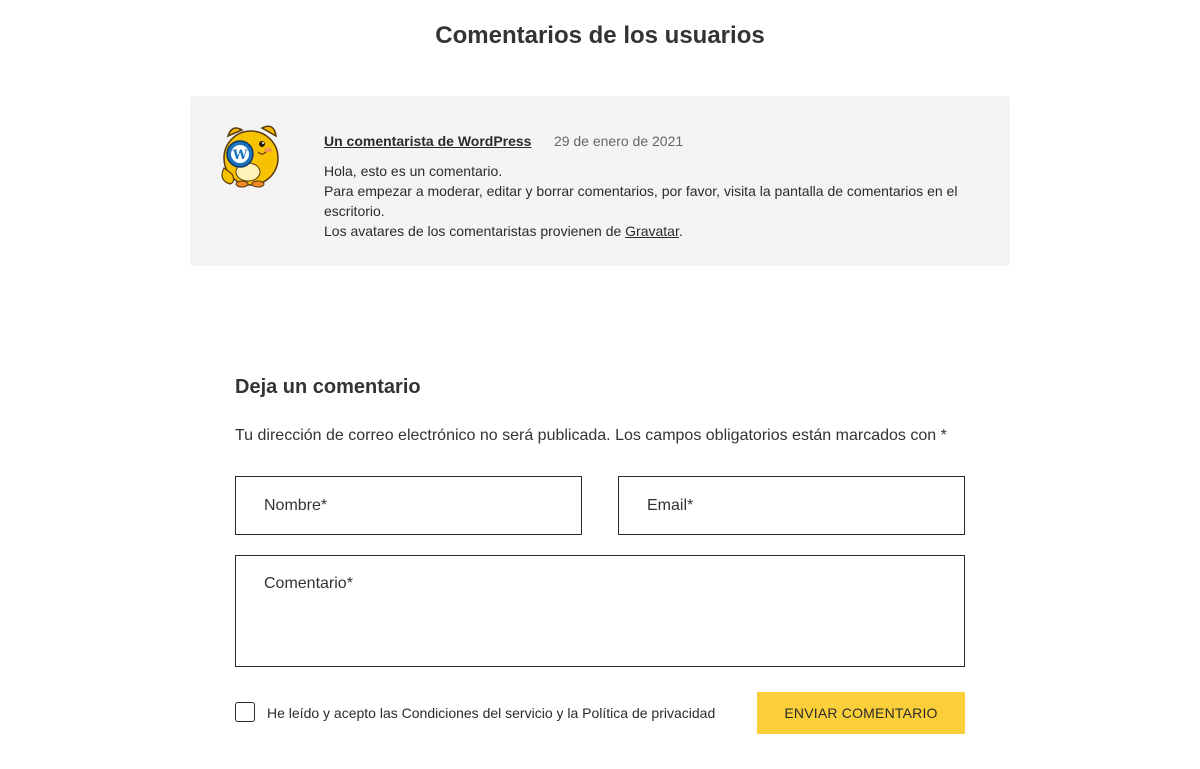 The image size is (1200, 769). Describe the element at coordinates (791, 505) in the screenshot. I see `email-field` at that location.